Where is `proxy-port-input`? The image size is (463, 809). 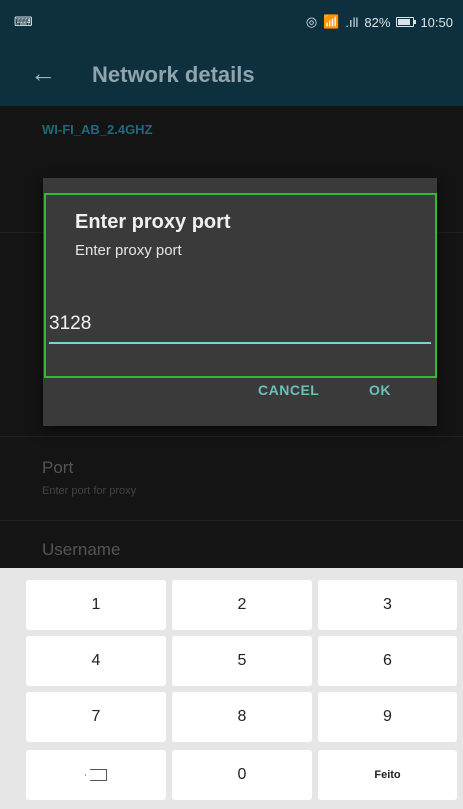
proxy-port-input is located at coordinates (240, 327).